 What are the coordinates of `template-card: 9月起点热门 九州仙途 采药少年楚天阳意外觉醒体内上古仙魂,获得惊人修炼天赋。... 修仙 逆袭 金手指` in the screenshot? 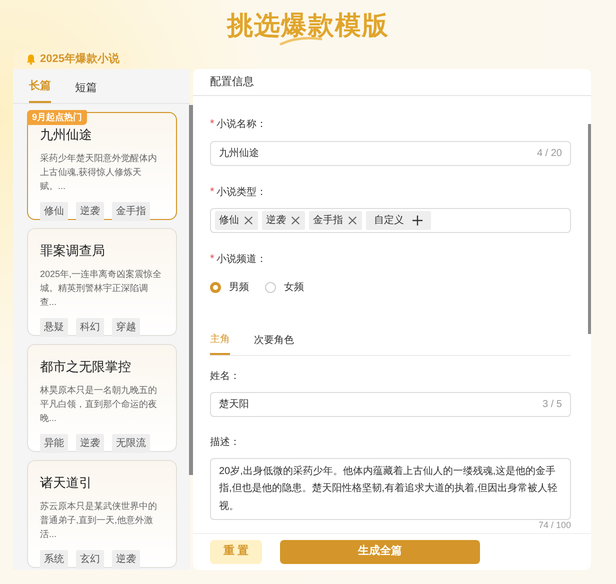 It's located at (102, 166).